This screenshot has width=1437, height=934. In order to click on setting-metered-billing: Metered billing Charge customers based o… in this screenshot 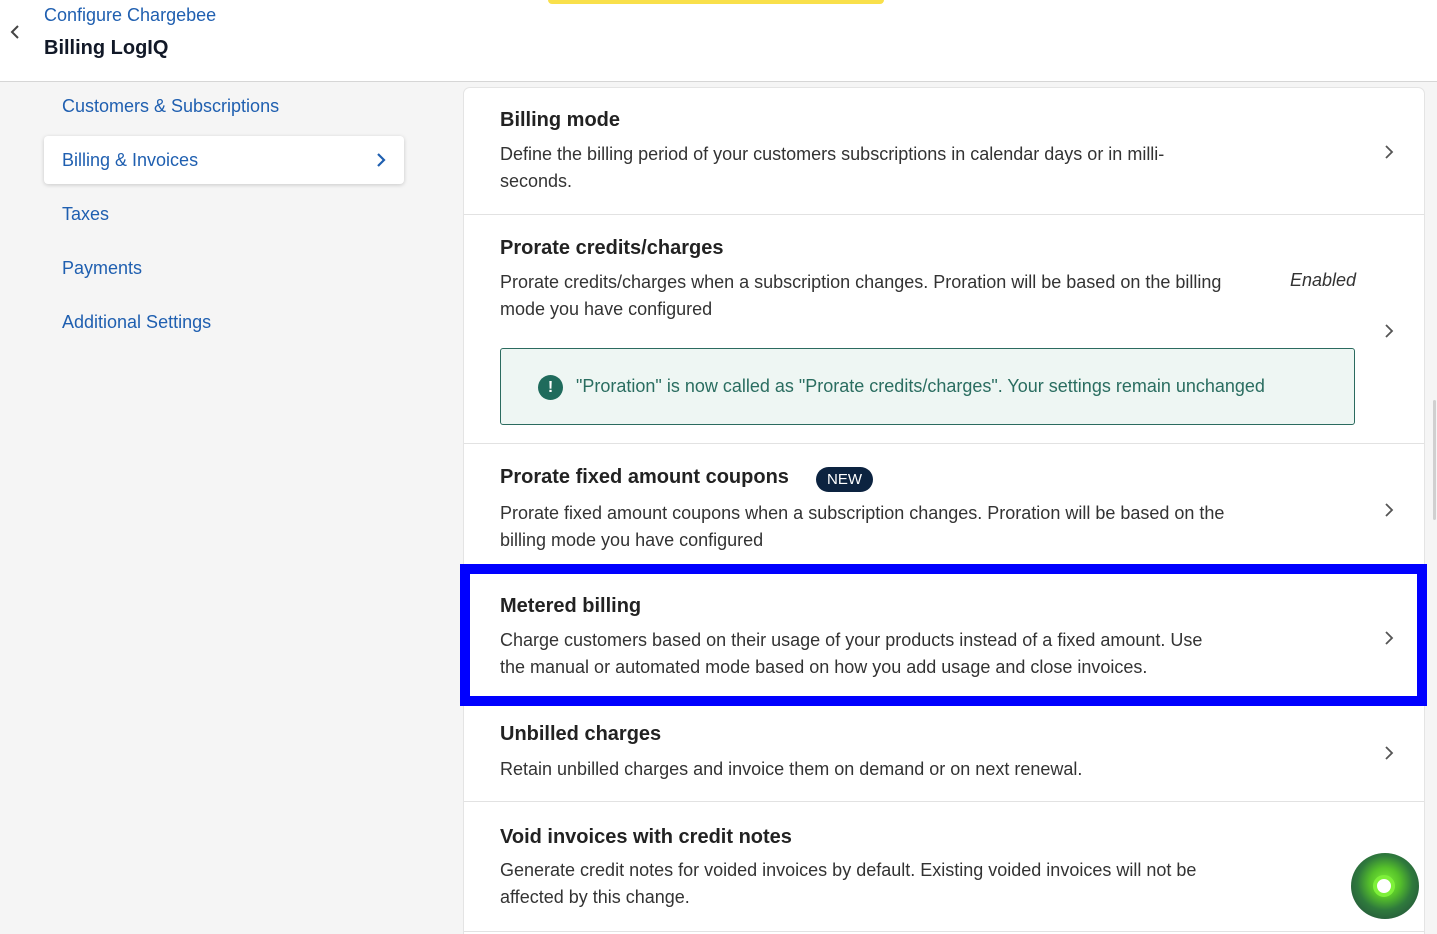, I will do `click(944, 637)`.